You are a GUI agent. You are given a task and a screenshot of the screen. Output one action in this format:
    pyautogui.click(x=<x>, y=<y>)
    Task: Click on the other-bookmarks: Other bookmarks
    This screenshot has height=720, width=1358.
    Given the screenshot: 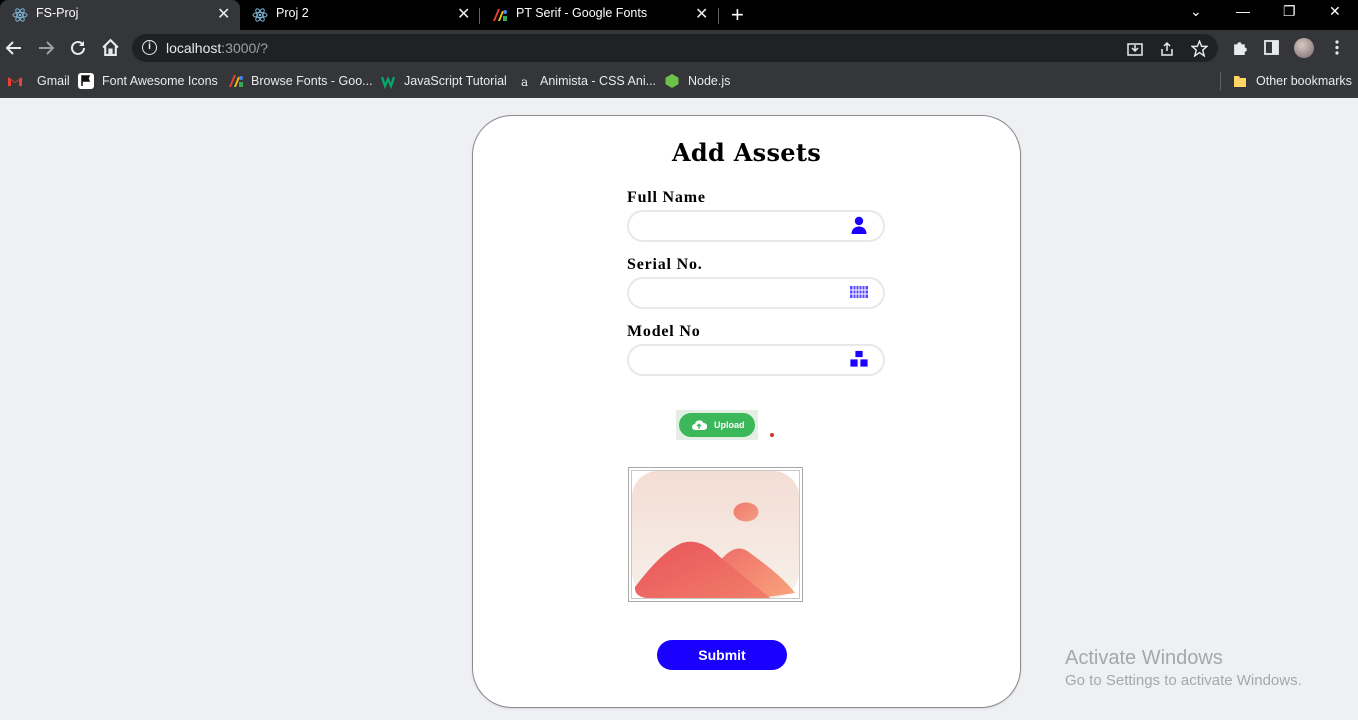 What is the action you would take?
    pyautogui.click(x=1292, y=81)
    